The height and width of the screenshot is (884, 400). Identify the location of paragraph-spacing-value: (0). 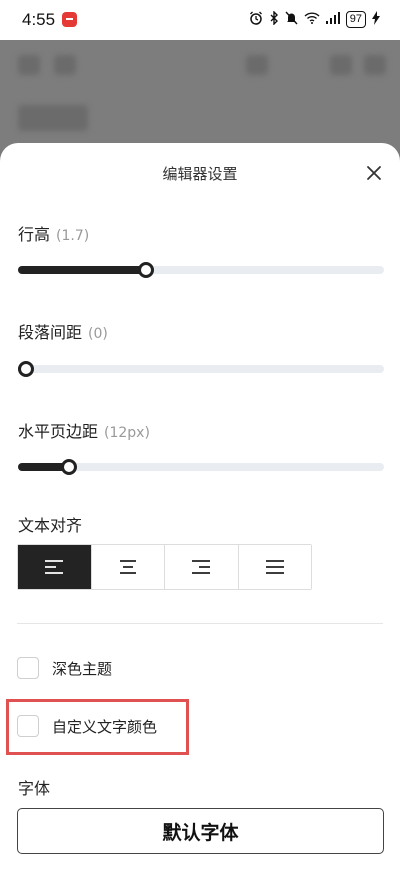
(98, 334).